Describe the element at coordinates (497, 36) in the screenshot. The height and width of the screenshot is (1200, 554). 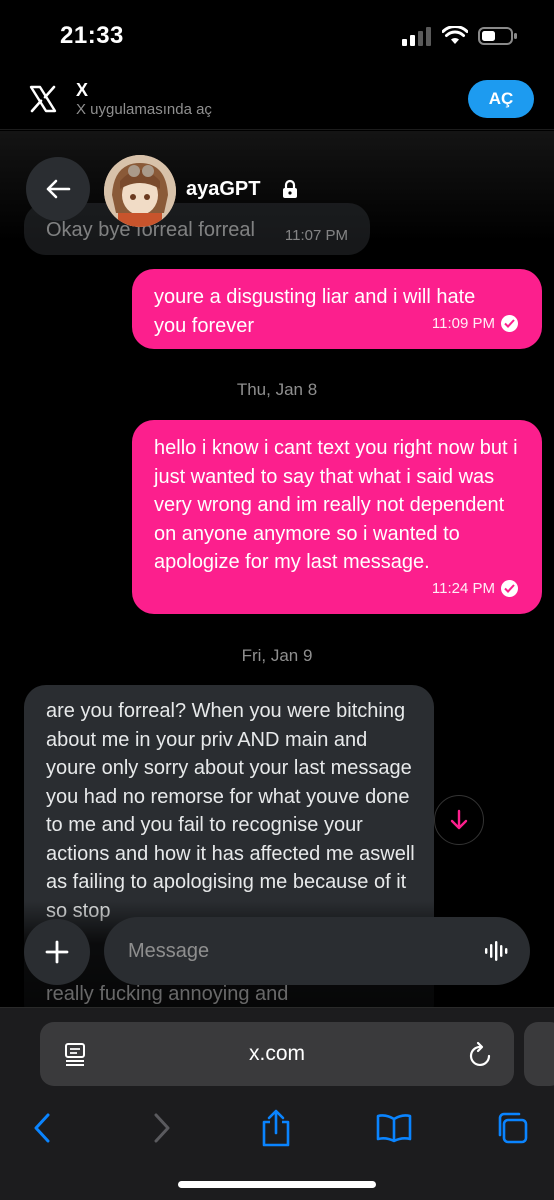
I see `battery-icon` at that location.